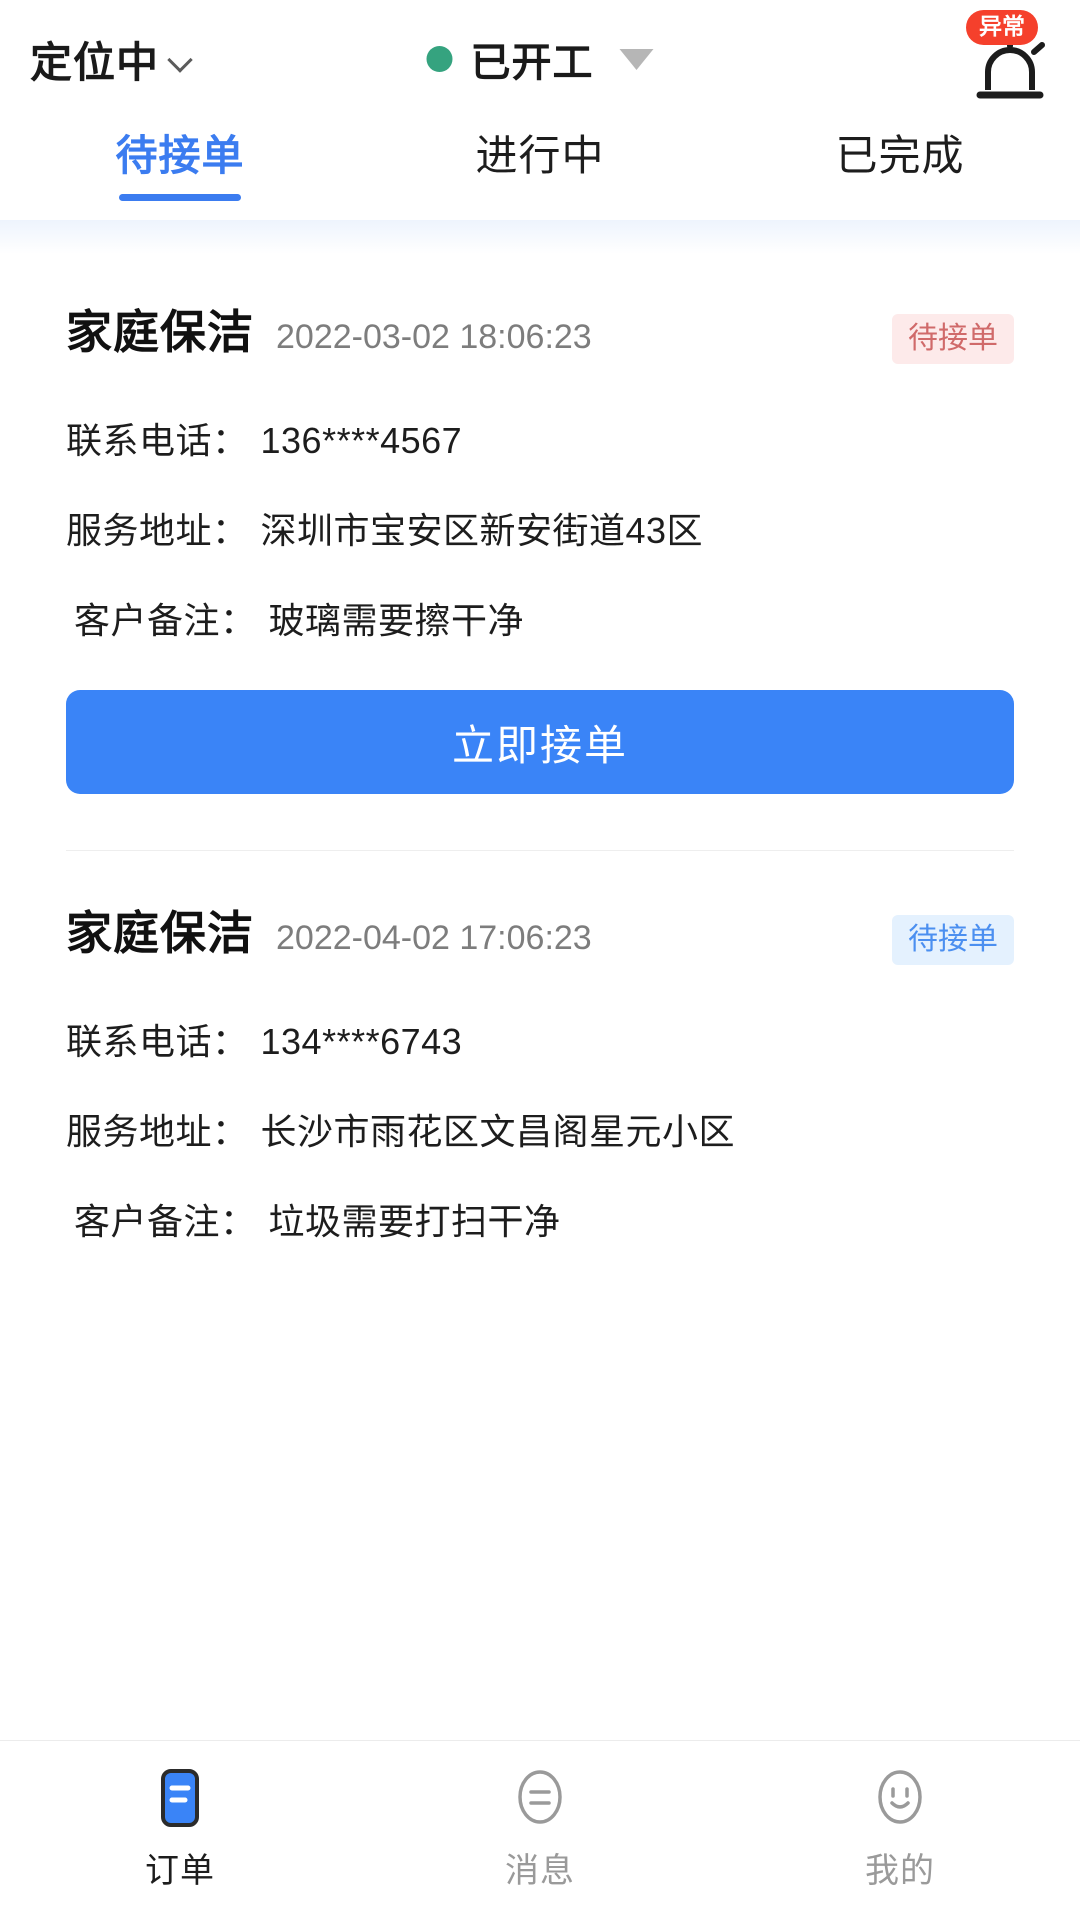  What do you see at coordinates (636, 59) in the screenshot?
I see `caret-down-icon` at bounding box center [636, 59].